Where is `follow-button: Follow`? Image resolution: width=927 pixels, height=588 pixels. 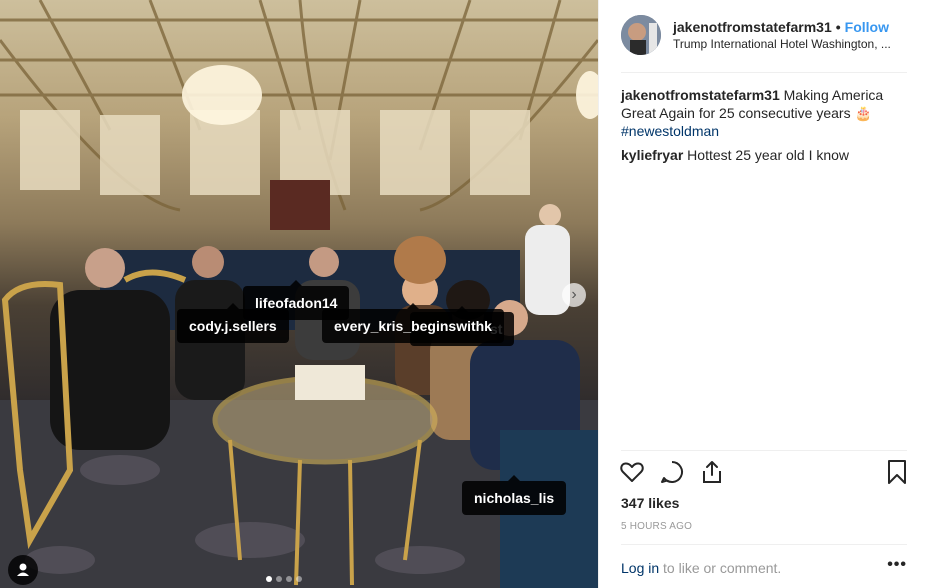
follow-button: Follow is located at coordinates (867, 27).